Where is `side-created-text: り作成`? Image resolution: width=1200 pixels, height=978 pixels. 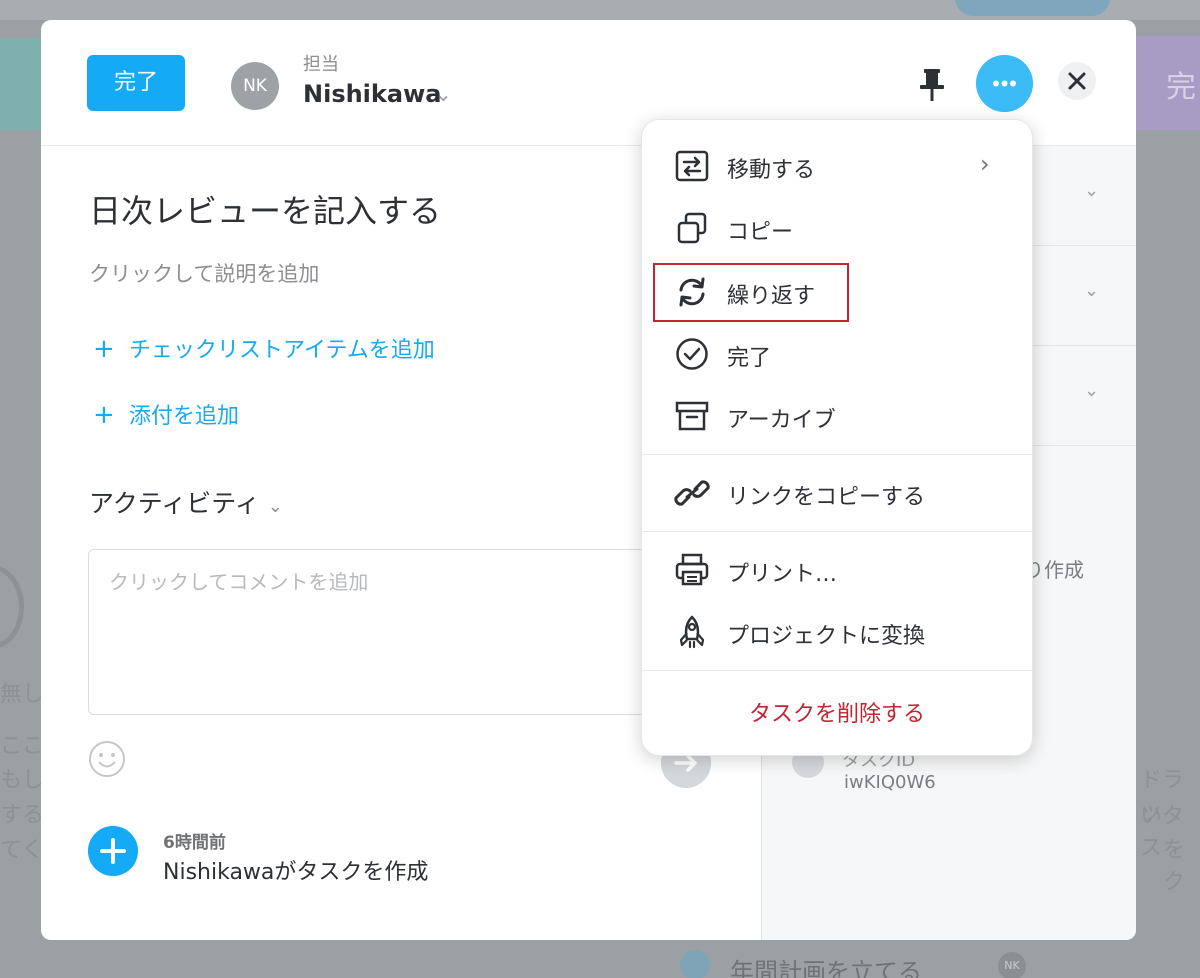
side-created-text: り作成 is located at coordinates (1054, 570).